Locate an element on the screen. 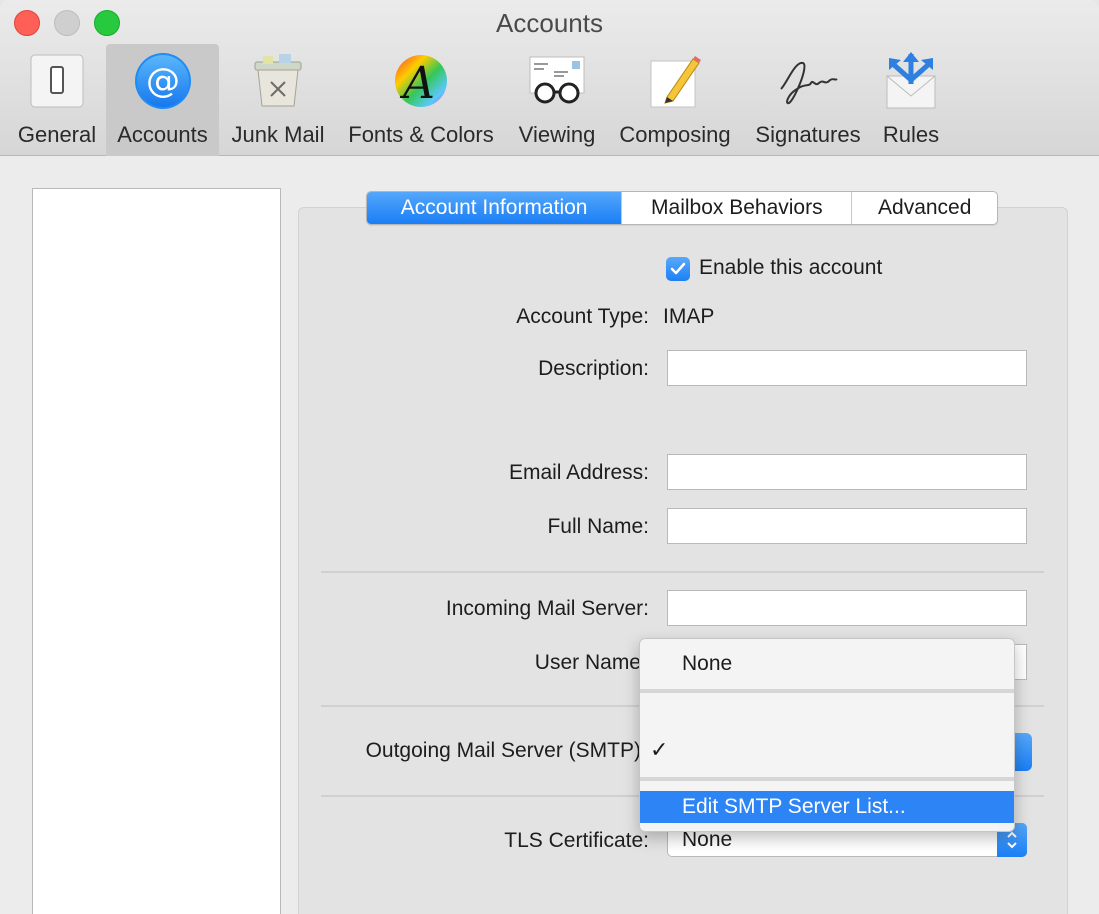  full-name-label: Full Name: is located at coordinates (598, 526).